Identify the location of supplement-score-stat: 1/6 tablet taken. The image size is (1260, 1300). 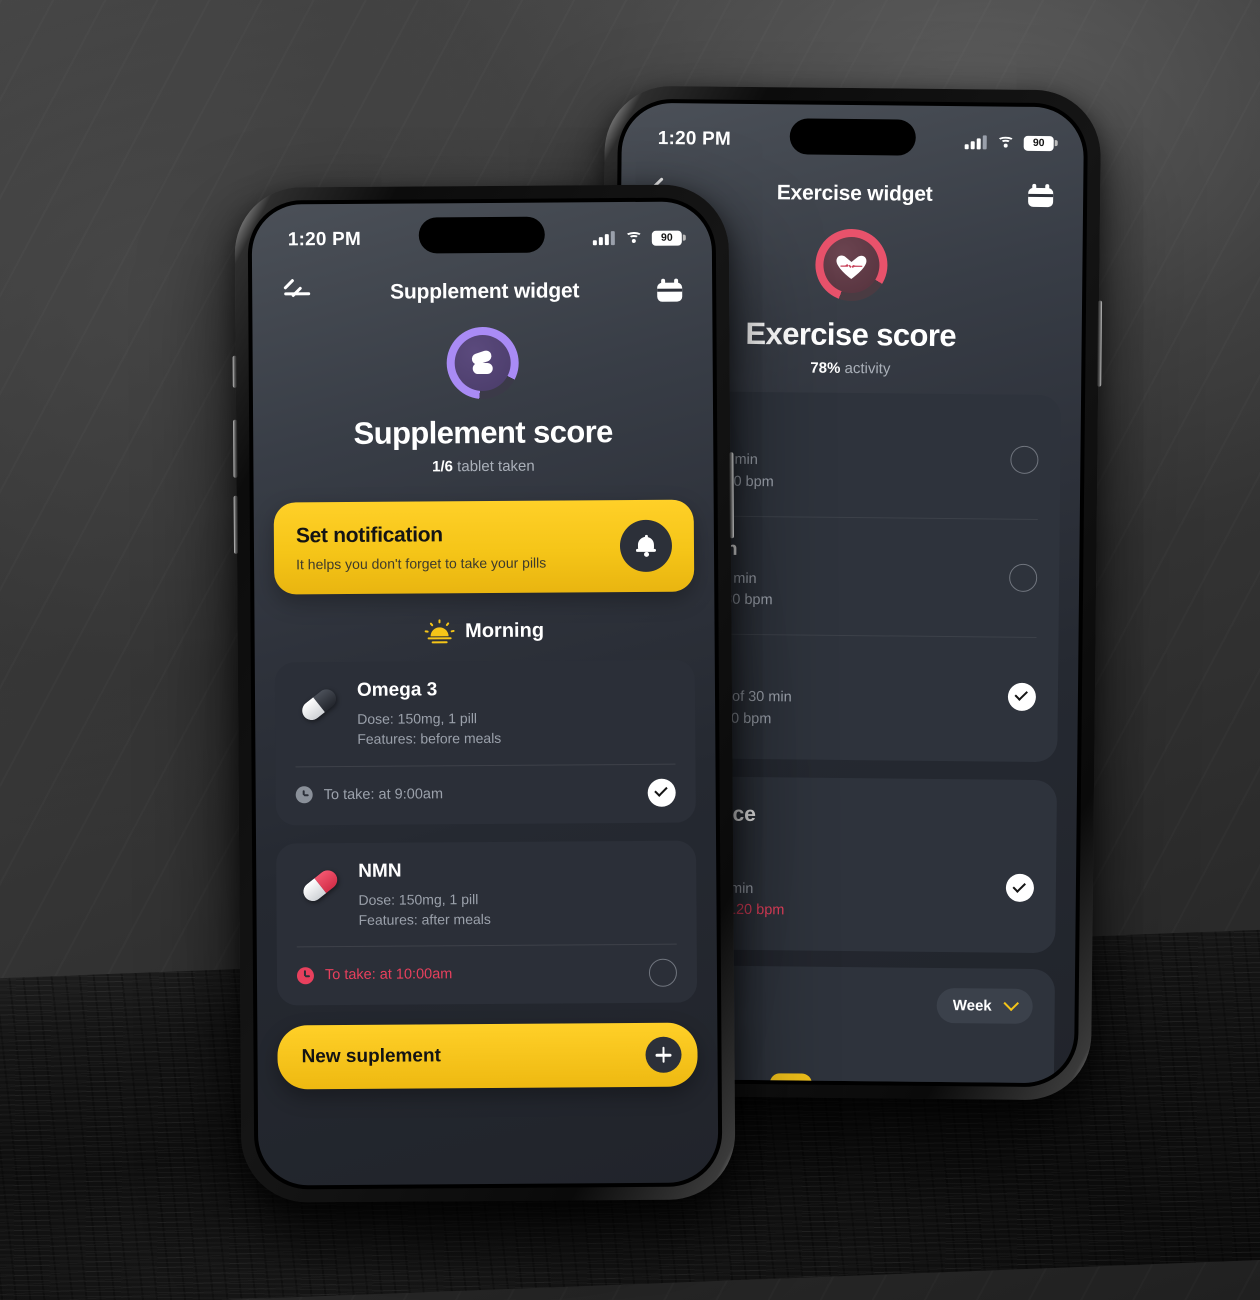
(483, 466).